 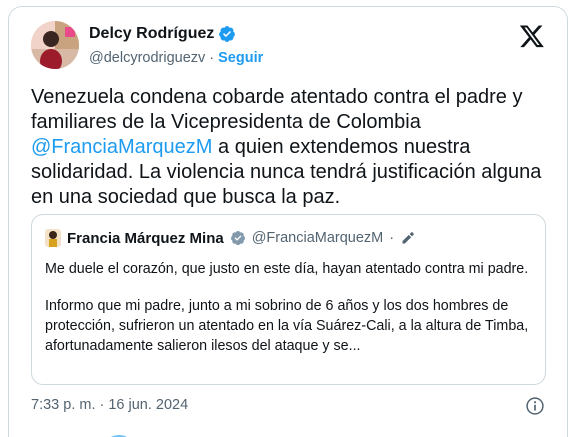 What do you see at coordinates (318, 238) in the screenshot?
I see `quote-author-handle: @FranciaMarquezM` at bounding box center [318, 238].